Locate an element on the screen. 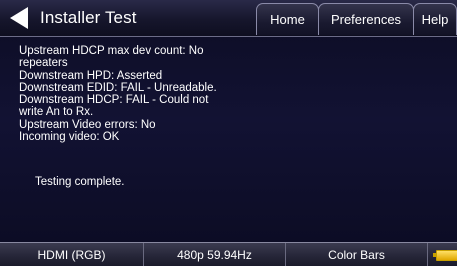 The image size is (457, 266). result-line: Upstream HDCP max dev count: No is located at coordinates (111, 51).